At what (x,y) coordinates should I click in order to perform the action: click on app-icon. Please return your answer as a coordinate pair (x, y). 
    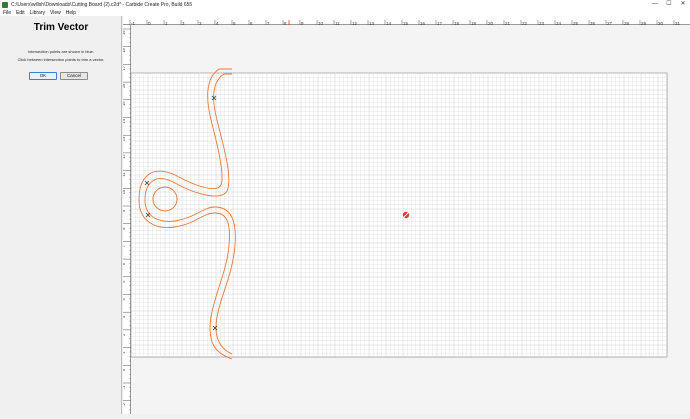
    Looking at the image, I should click on (5, 4).